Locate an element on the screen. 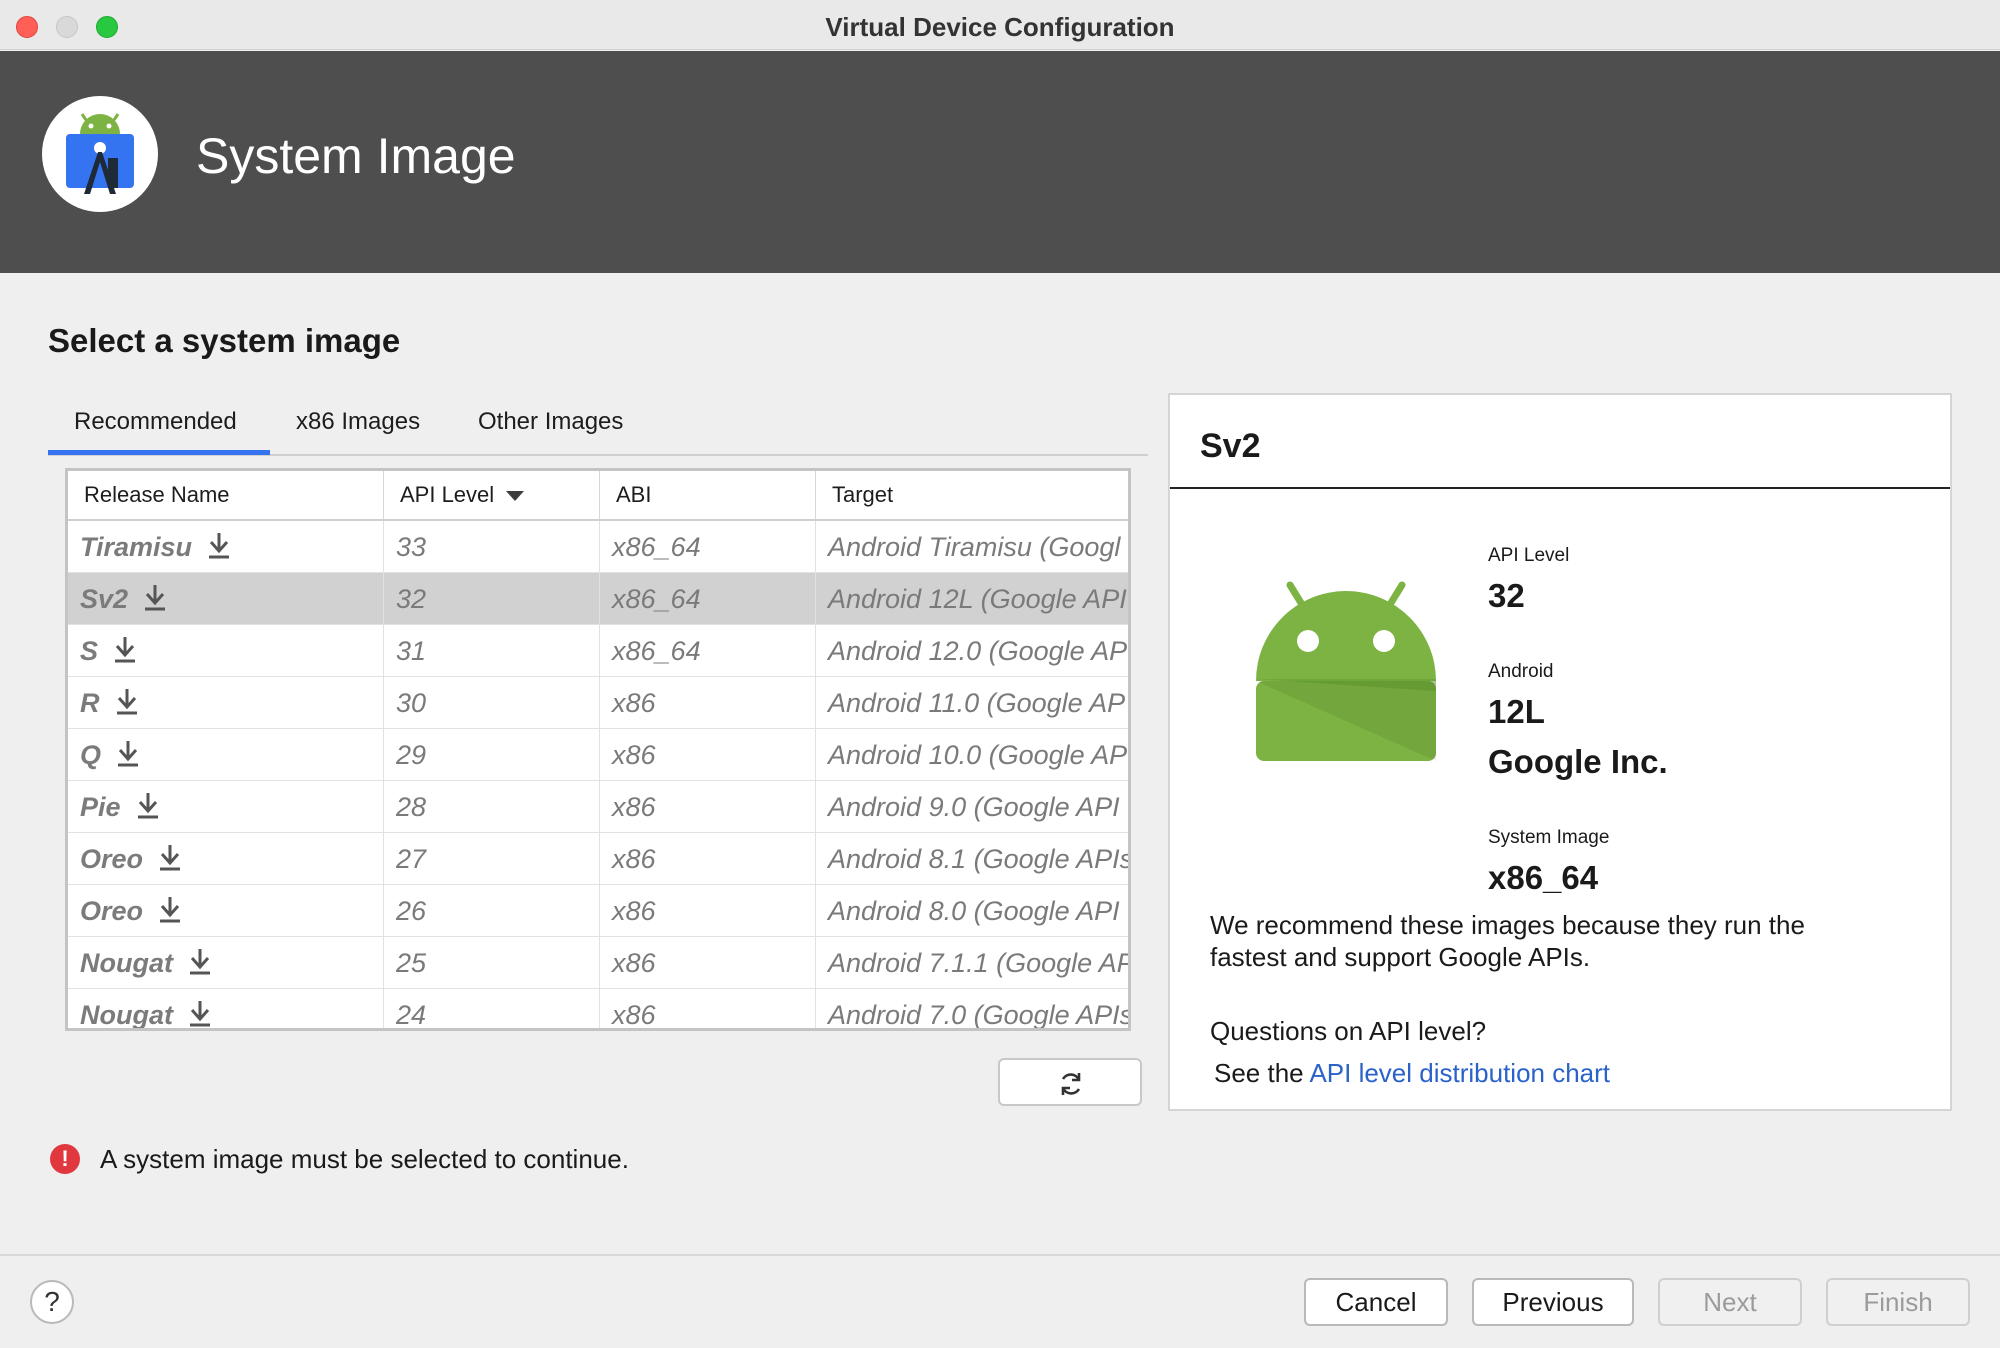  table-row: S 31 x86_64 Android 12.0 (Google AP is located at coordinates (598, 651).